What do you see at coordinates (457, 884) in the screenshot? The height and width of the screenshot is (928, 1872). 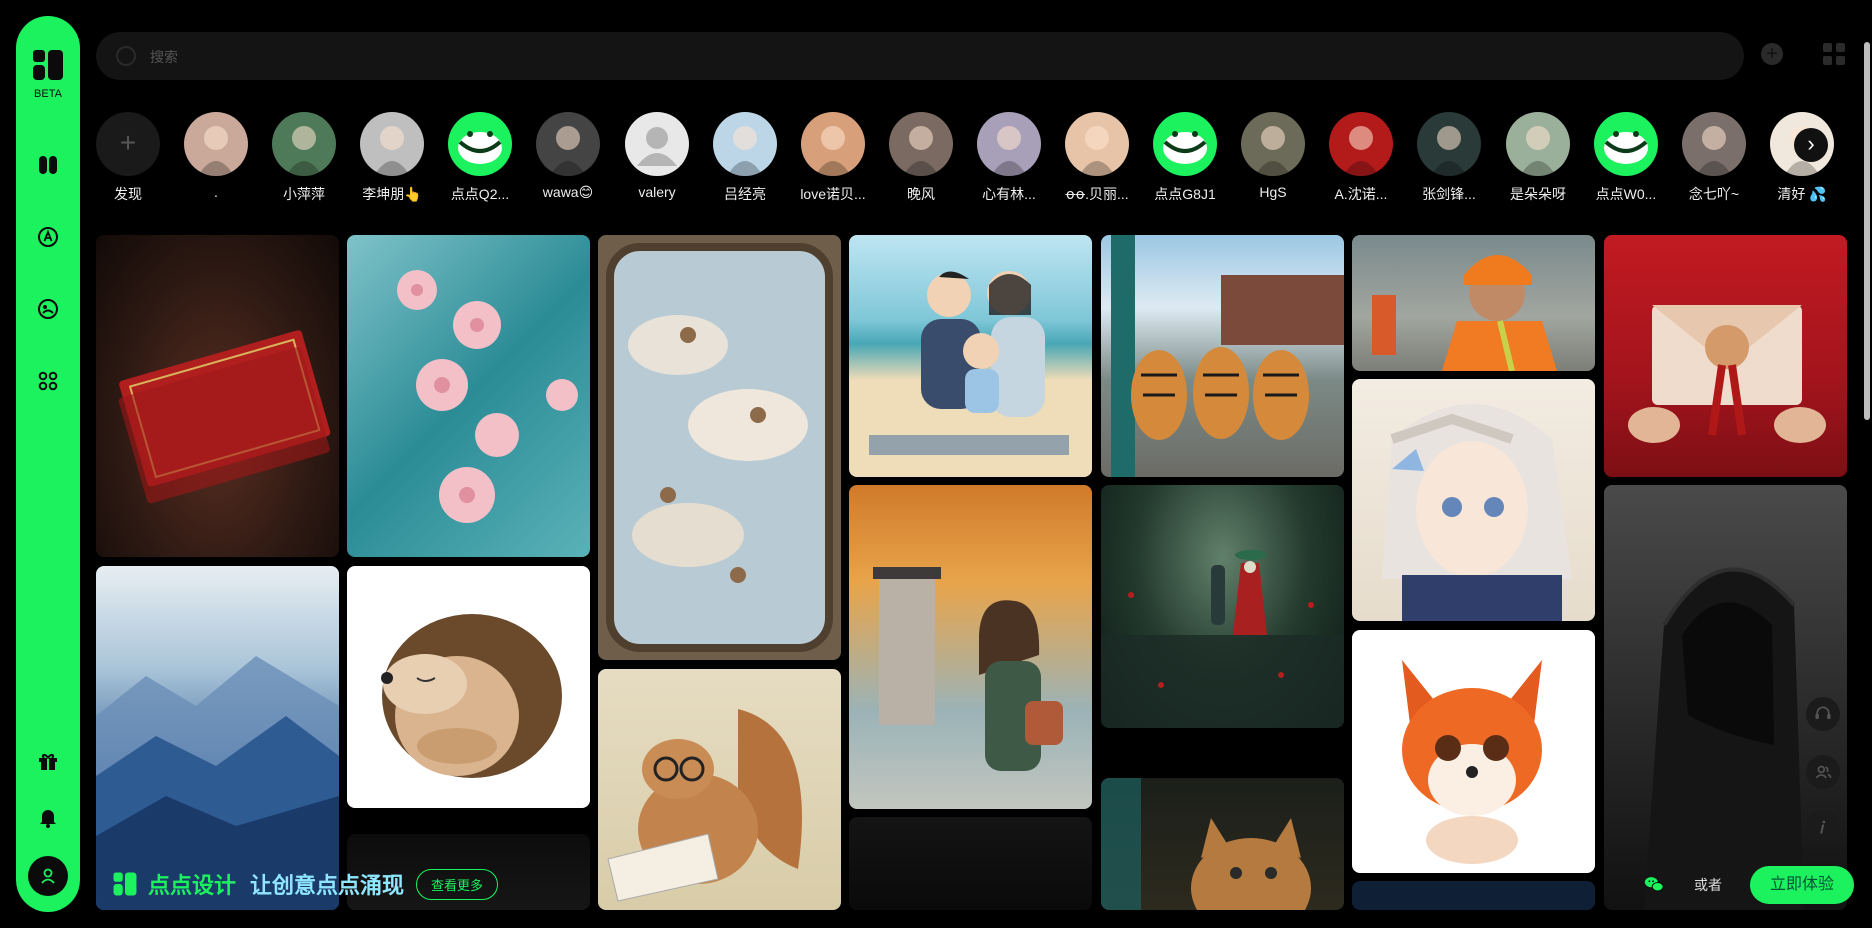 I see `view-more-button: 查看更多` at bounding box center [457, 884].